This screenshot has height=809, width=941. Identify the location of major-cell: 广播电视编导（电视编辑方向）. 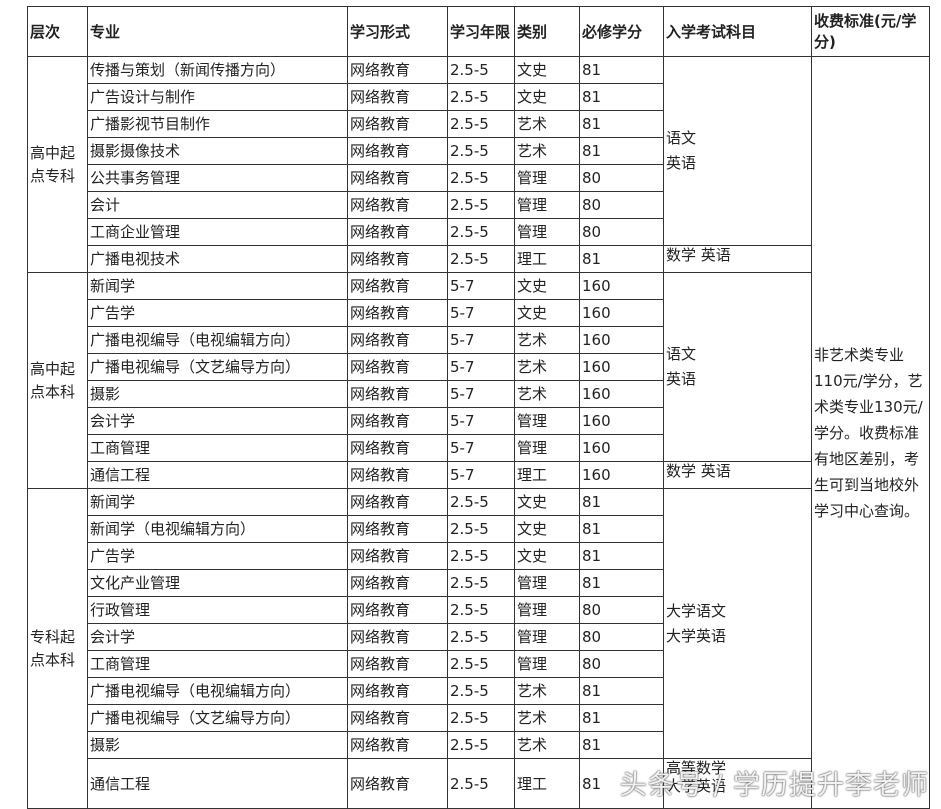
(217, 340).